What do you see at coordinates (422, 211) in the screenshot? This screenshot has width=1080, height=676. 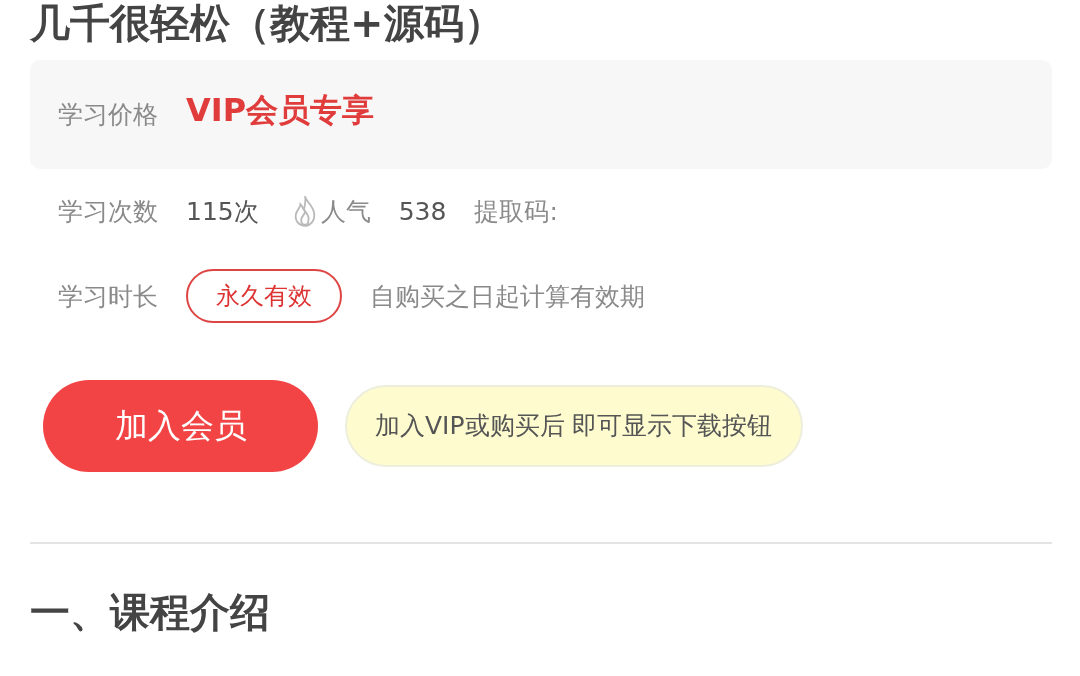 I see `popularity-value: 538` at bounding box center [422, 211].